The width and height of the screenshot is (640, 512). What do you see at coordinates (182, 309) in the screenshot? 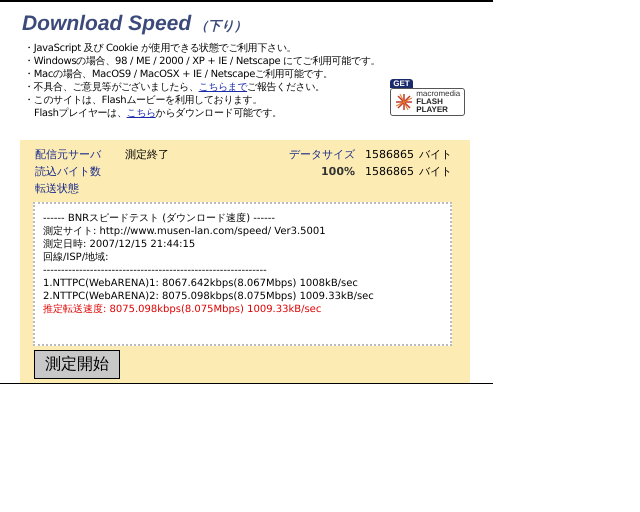
I see `result-line: 推定転送速度: 8075.098kbps(8.075Mbps) 1009.33kB/sec` at bounding box center [182, 309].